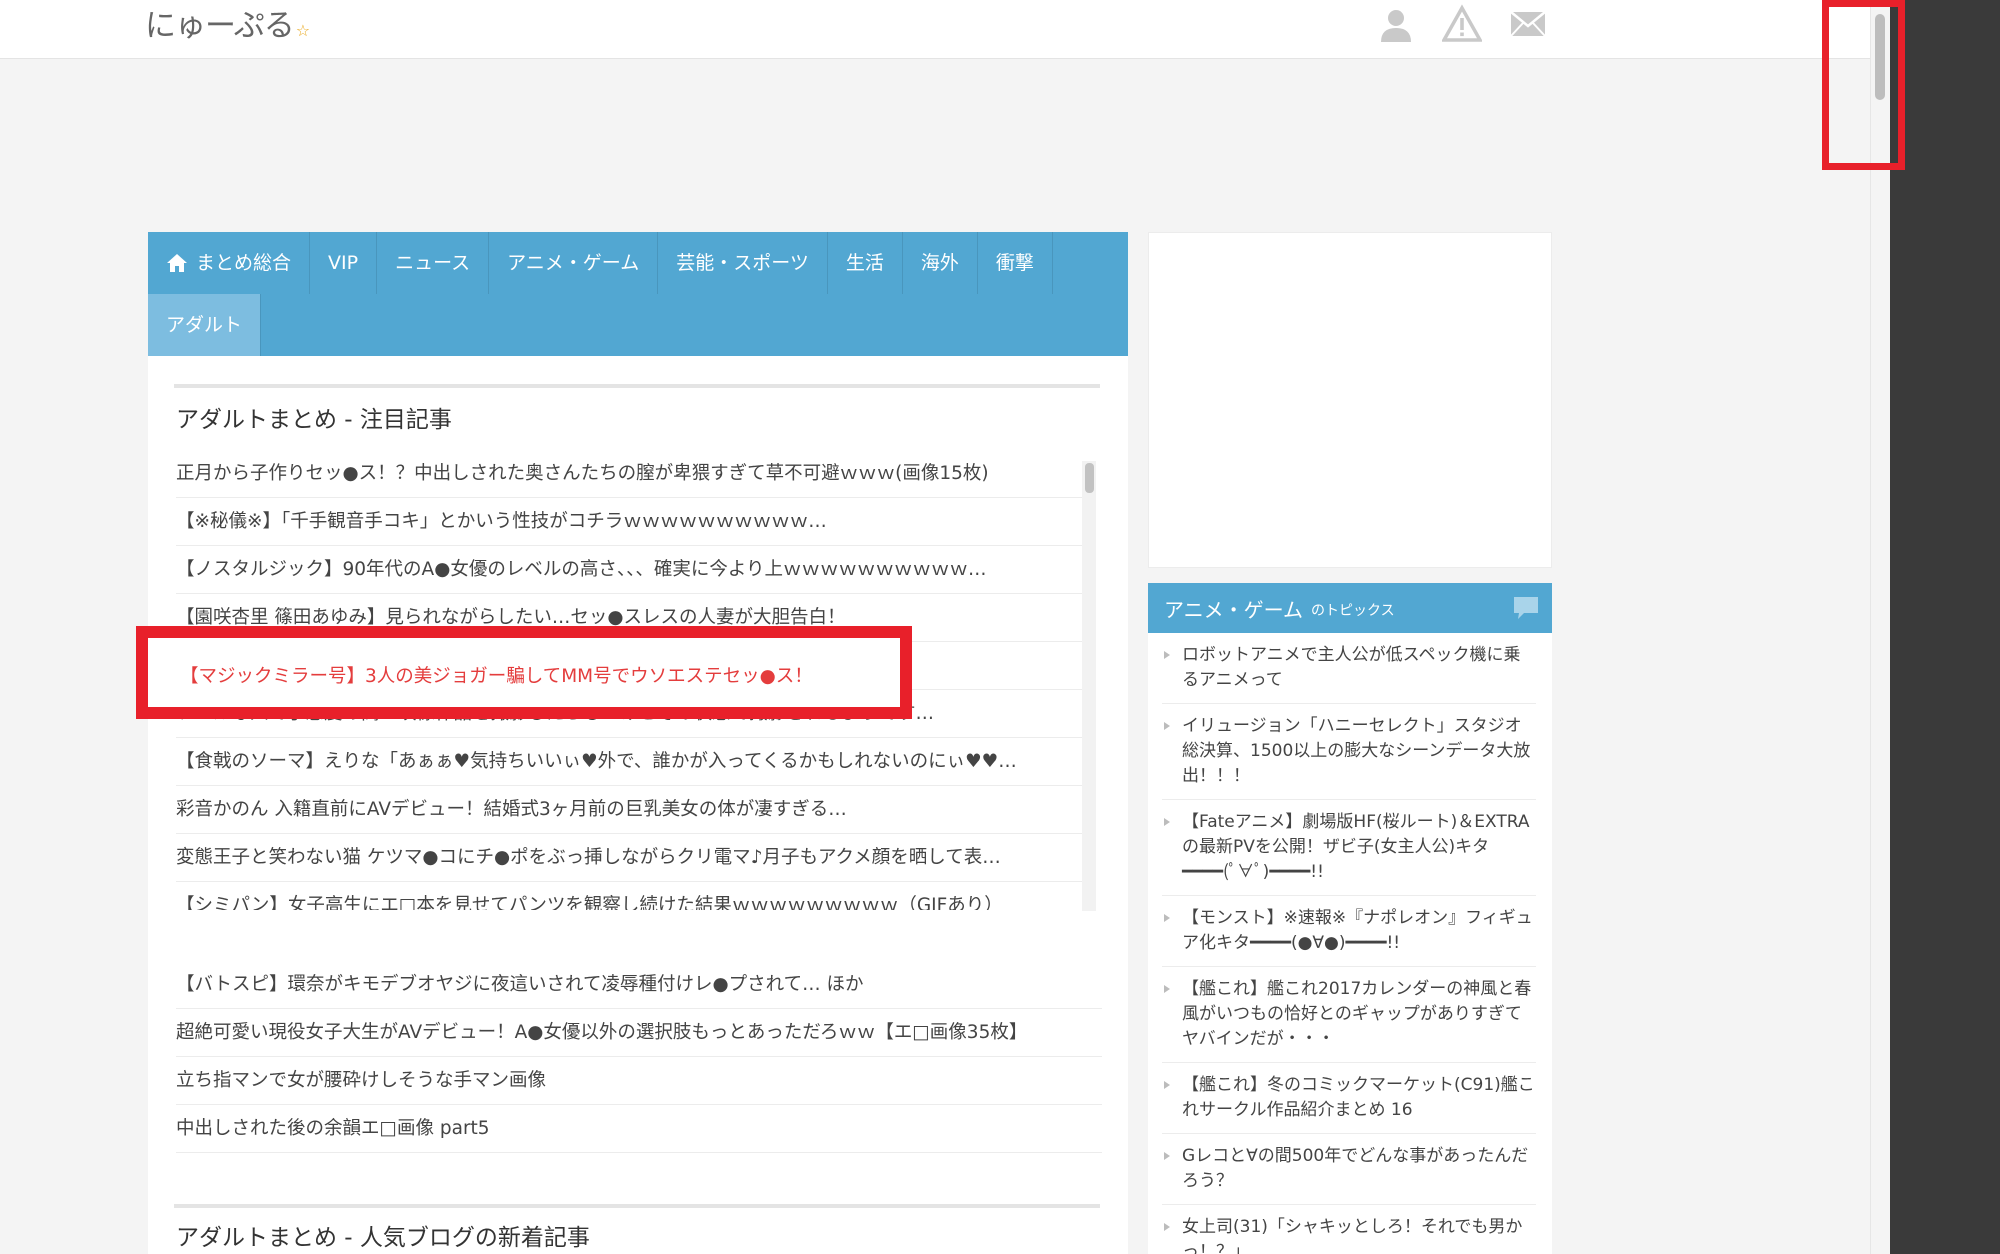  Describe the element at coordinates (383, 1238) in the screenshot. I see `section-title-new-posts: アダルトまとめ - 人気ブログの新着記事` at that location.